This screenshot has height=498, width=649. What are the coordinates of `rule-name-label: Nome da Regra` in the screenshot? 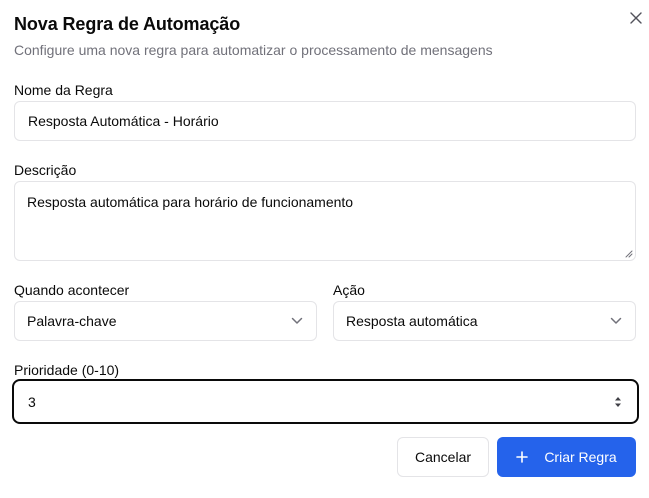 It's located at (63, 90).